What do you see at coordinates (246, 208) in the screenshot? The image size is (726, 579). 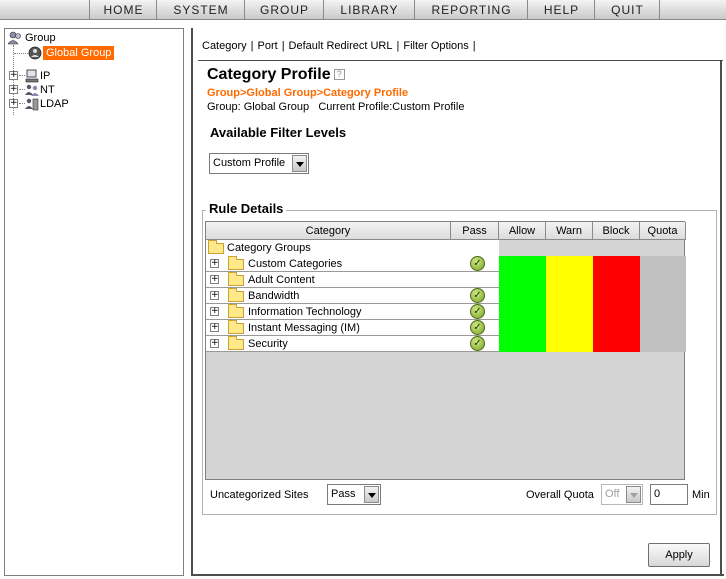 I see `rule-details-legend: Rule Details` at bounding box center [246, 208].